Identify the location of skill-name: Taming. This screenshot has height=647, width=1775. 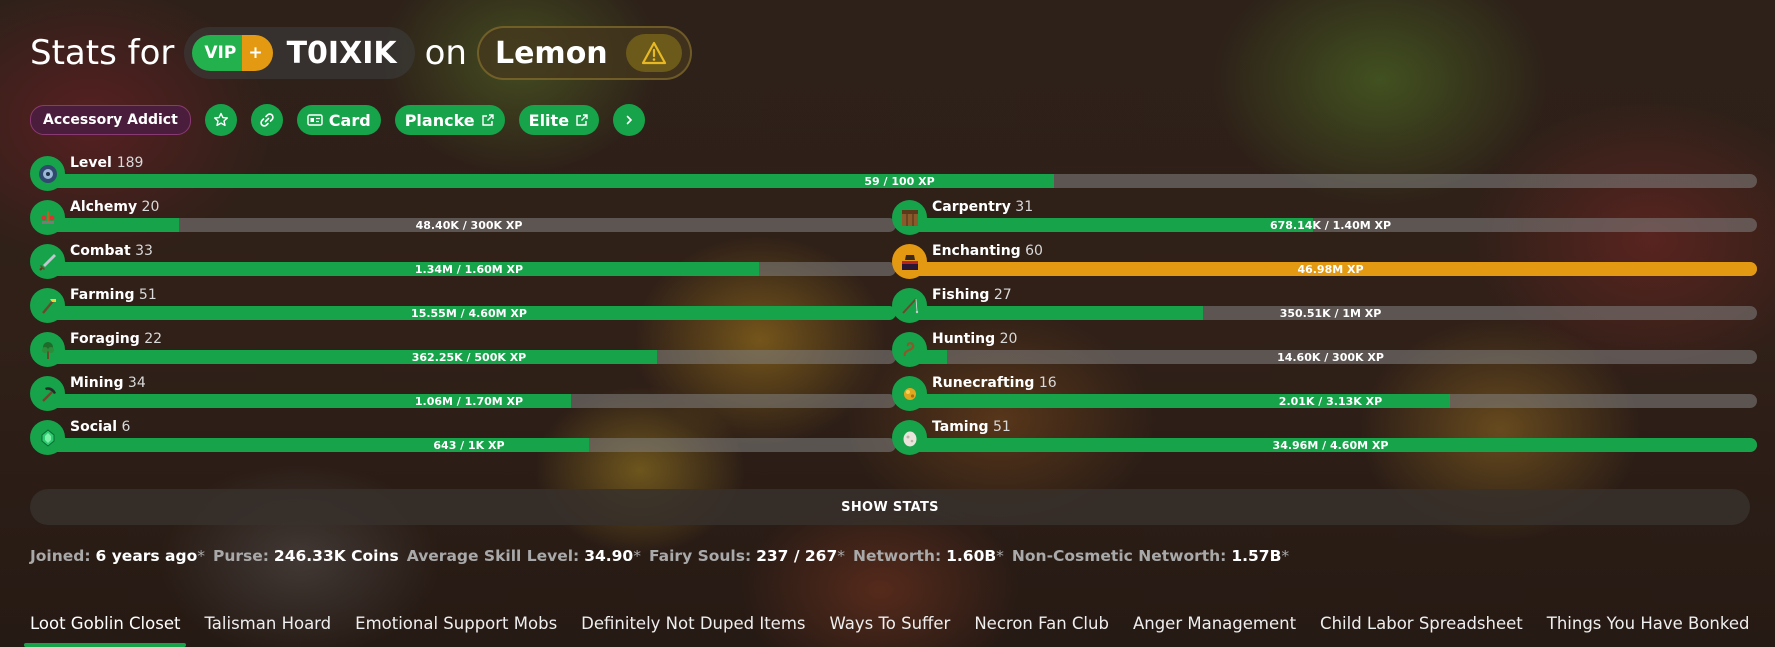
(960, 427).